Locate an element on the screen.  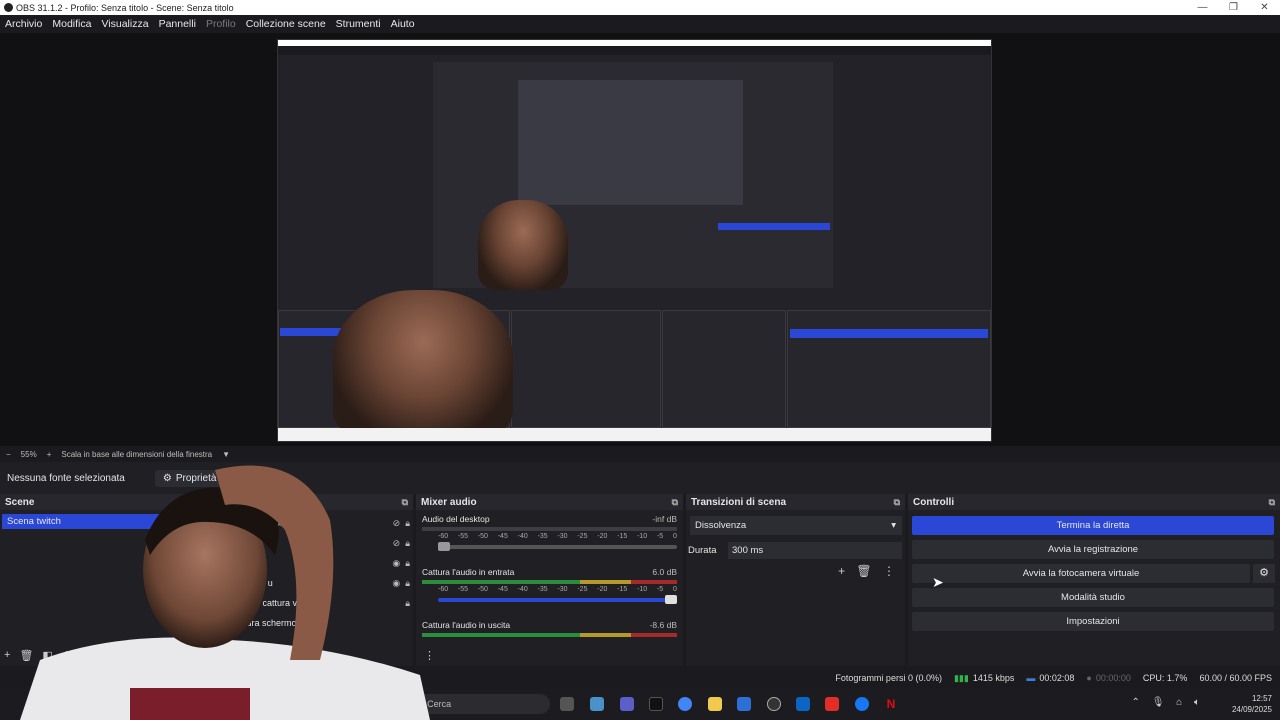
preview-ctrl-blue is located at coordinates (889, 333).